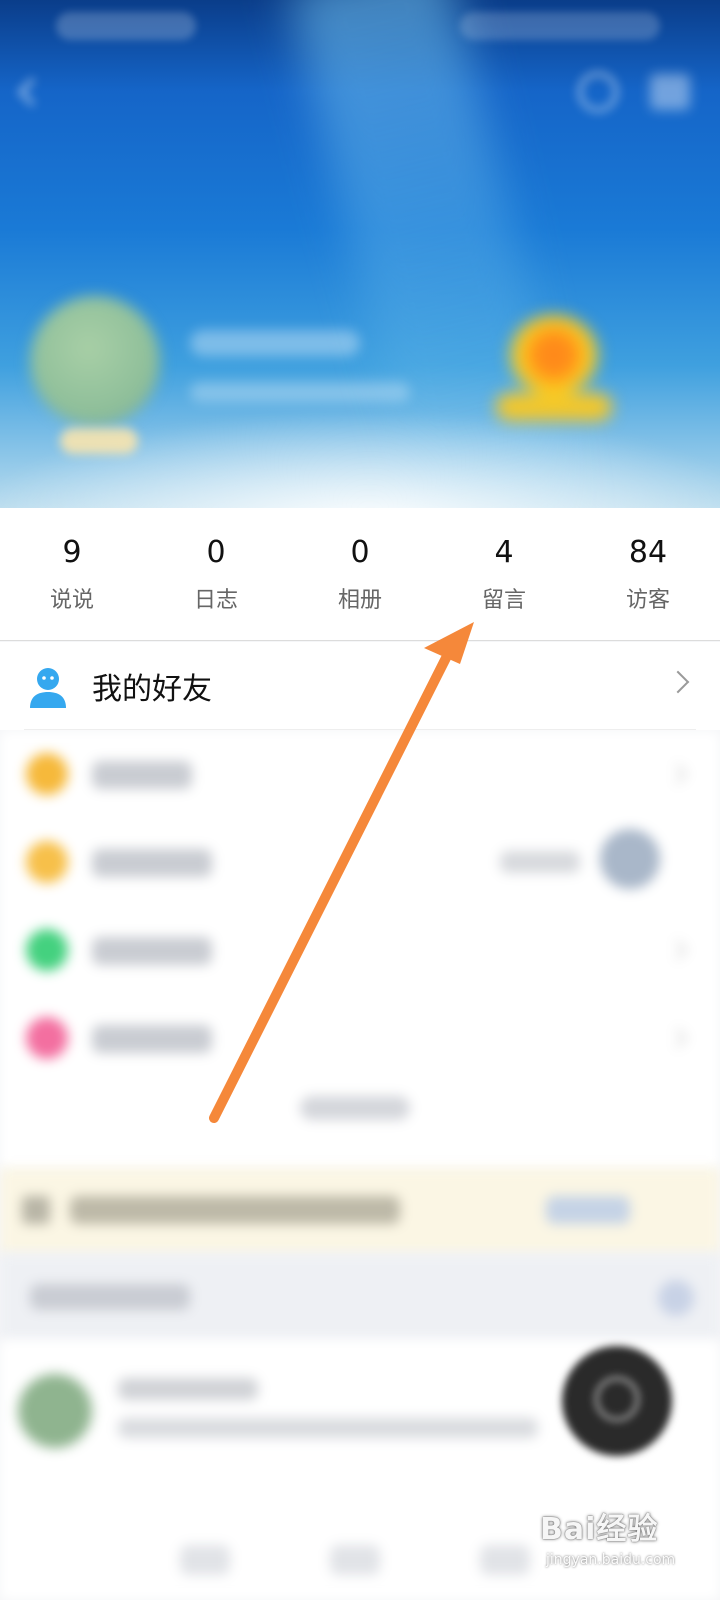  I want to click on watermark-logo: Bai经验, so click(599, 1529).